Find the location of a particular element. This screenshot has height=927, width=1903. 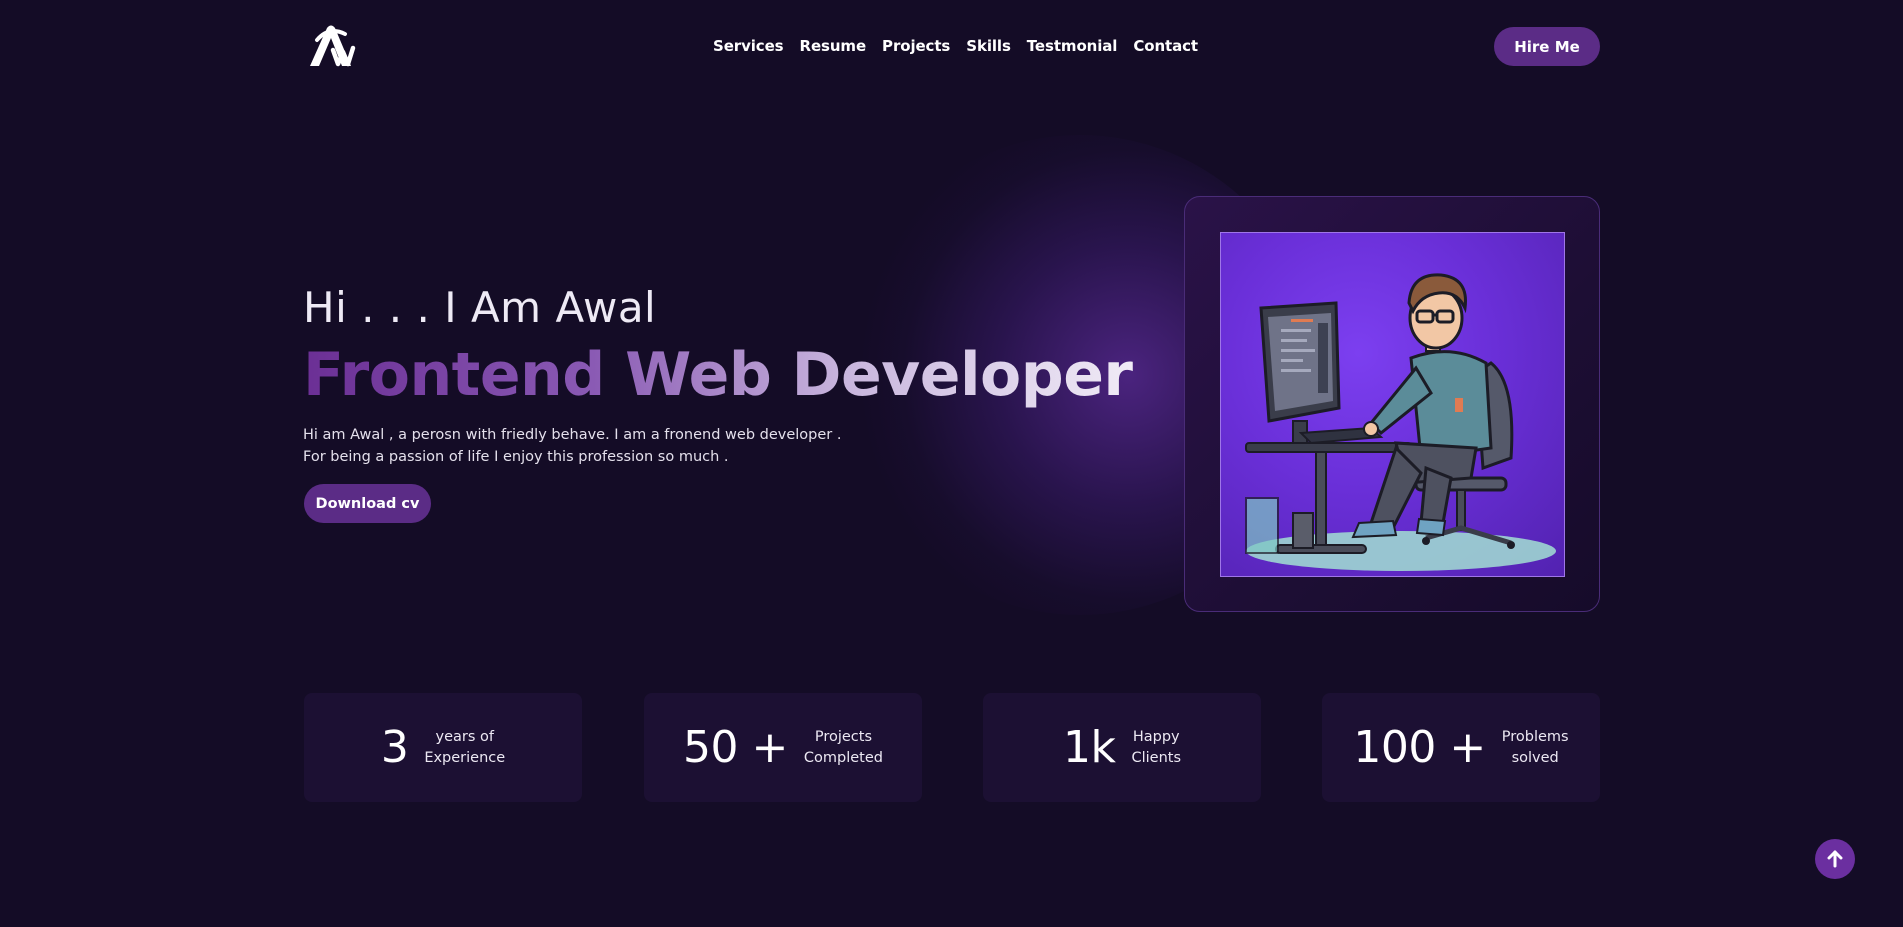

stat-label: Projects Completed is located at coordinates (843, 747).